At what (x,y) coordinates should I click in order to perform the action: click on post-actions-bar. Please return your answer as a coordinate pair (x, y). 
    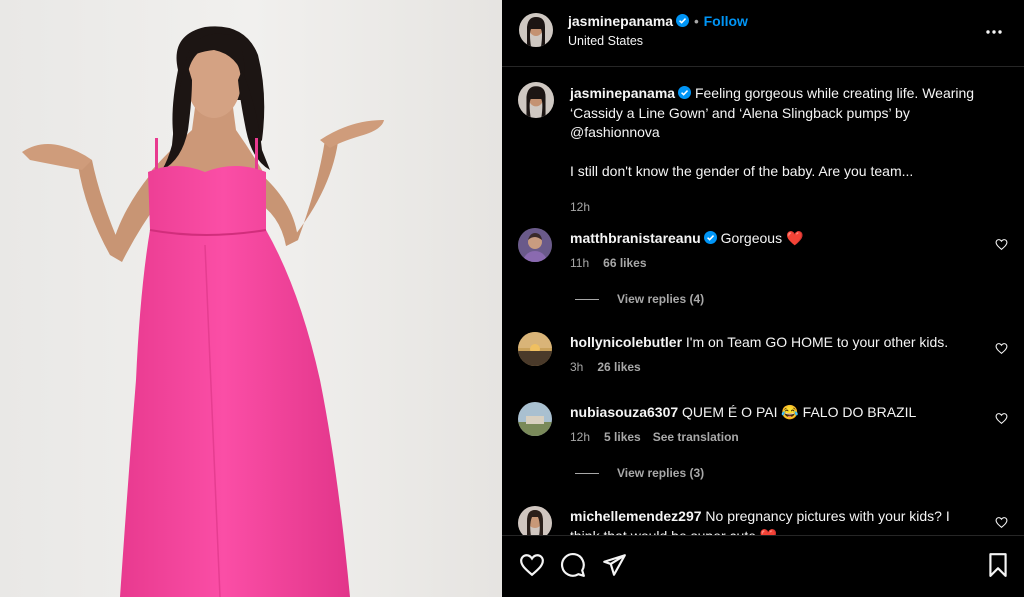
    Looking at the image, I should click on (763, 566).